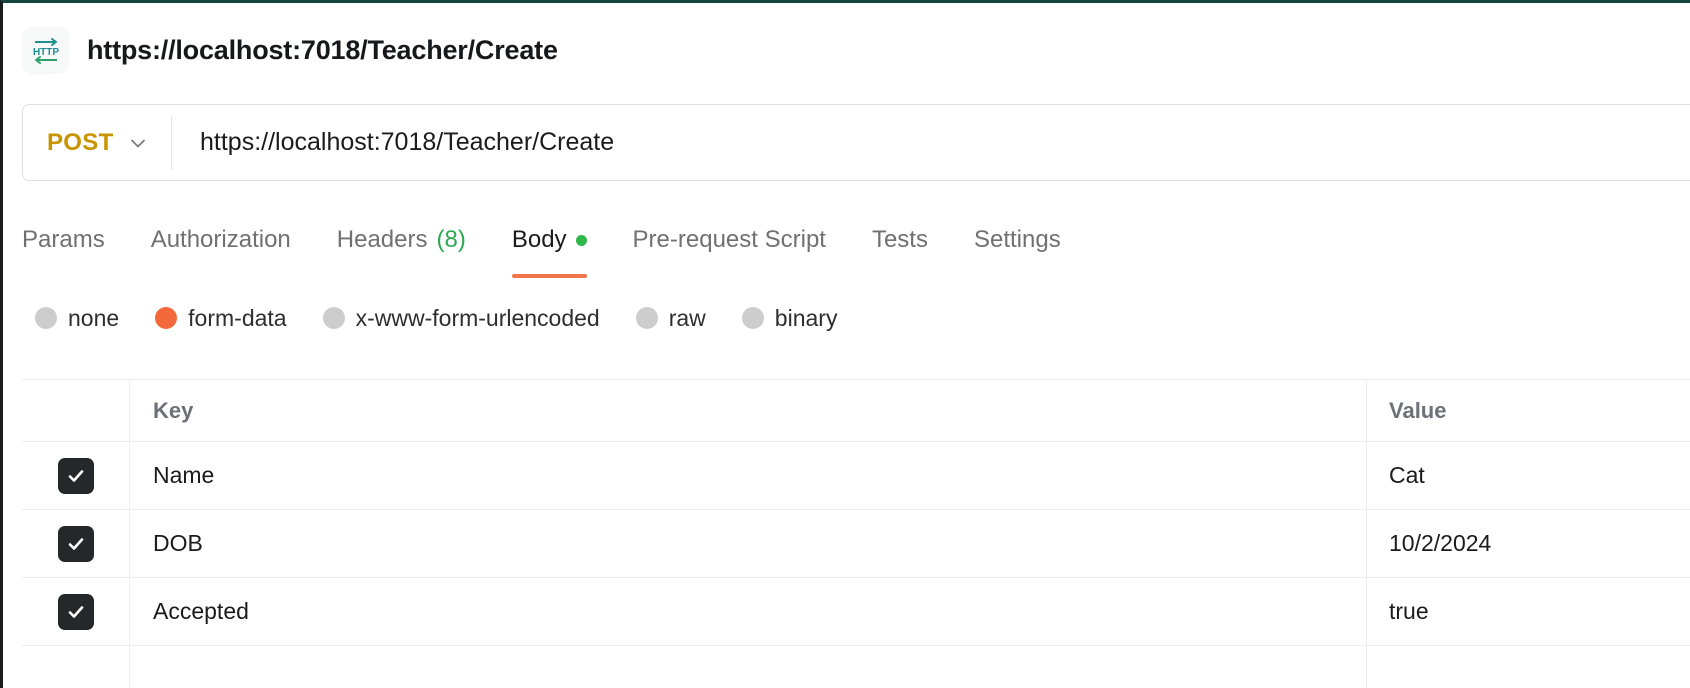  Describe the element at coordinates (173, 410) in the screenshot. I see `column-header-key: Key` at that location.